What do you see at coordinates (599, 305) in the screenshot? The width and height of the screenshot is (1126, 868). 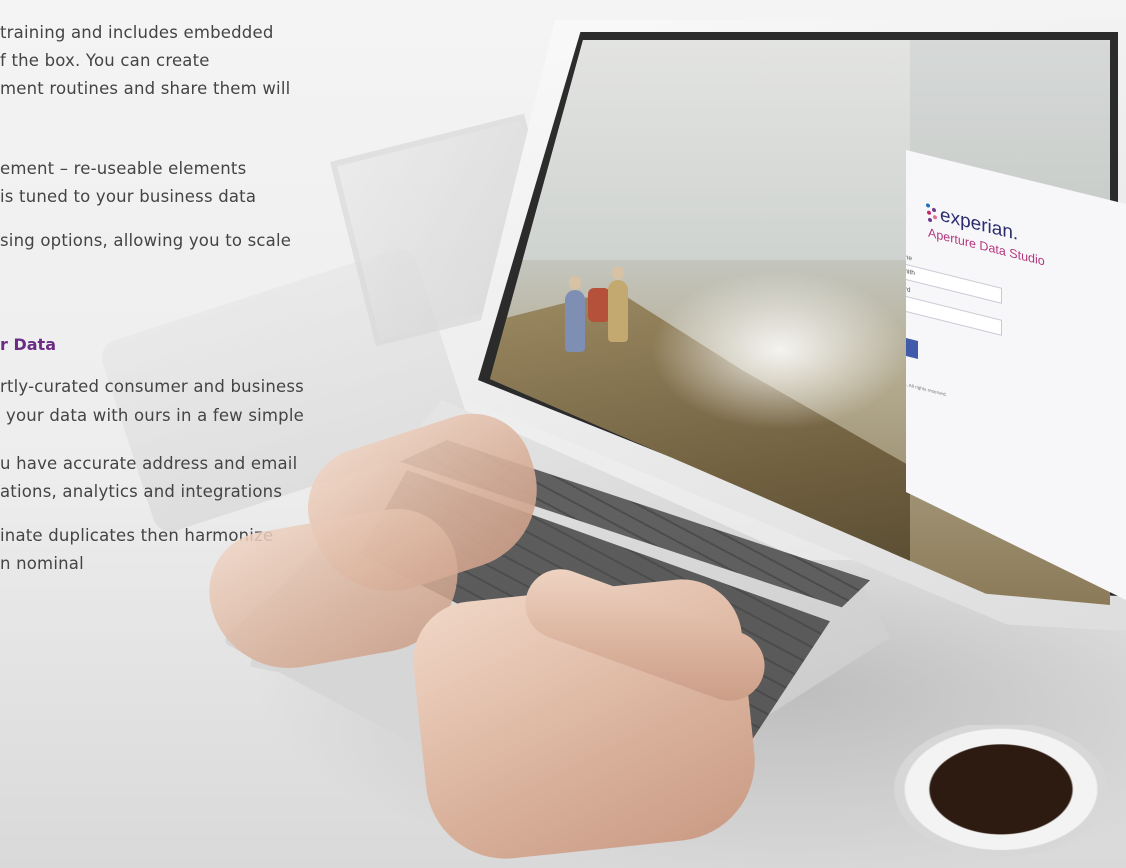 I see `backpack-figure` at bounding box center [599, 305].